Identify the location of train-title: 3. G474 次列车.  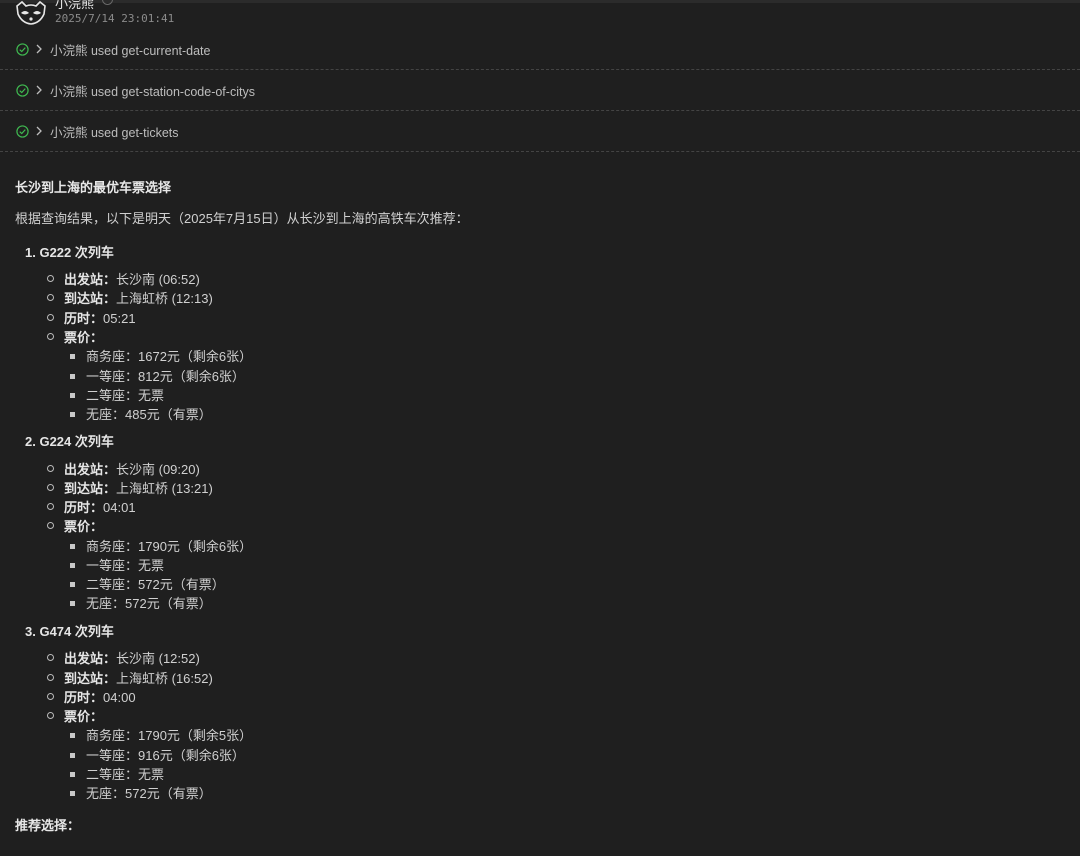
(69, 631).